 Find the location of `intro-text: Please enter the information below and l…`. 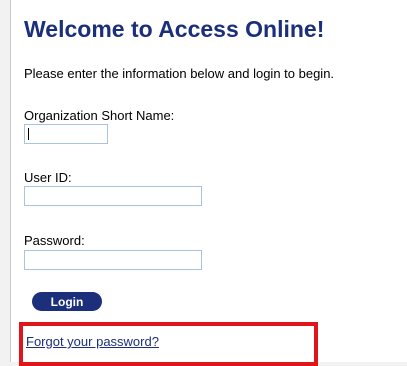

intro-text: Please enter the information below and l… is located at coordinates (179, 73).